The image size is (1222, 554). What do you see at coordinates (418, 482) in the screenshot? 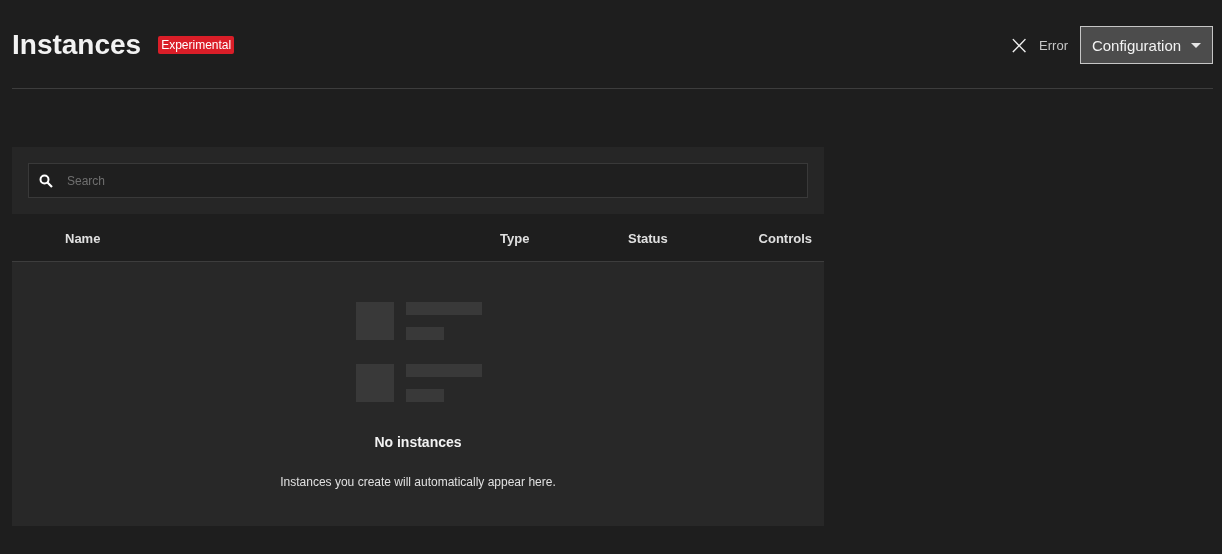
I see `empty-state-message: Instances you create will automatically appear here.` at bounding box center [418, 482].